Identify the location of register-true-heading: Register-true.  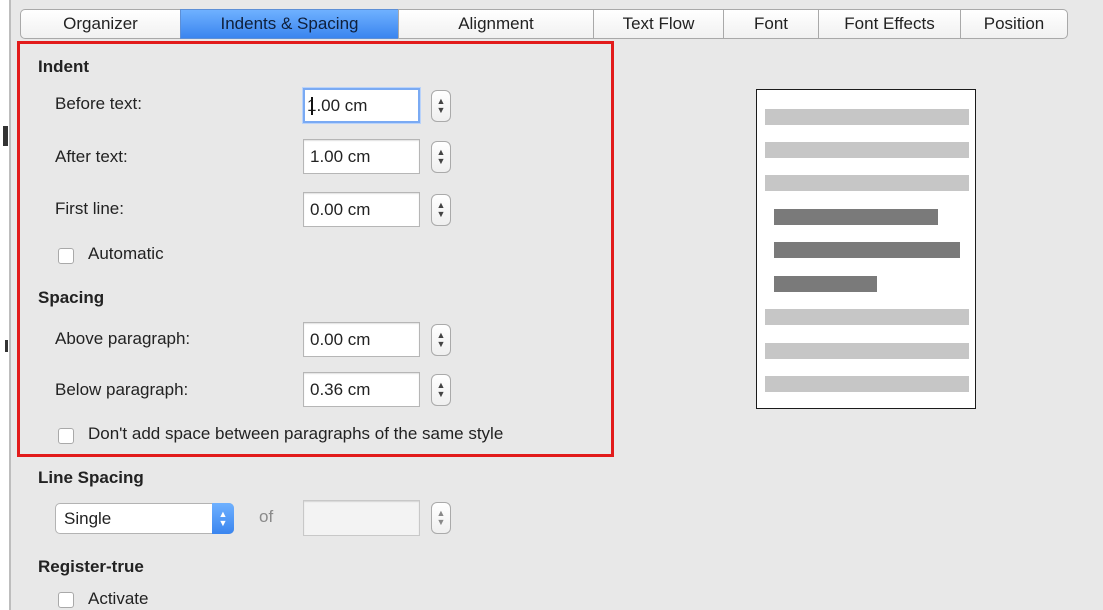
(91, 566).